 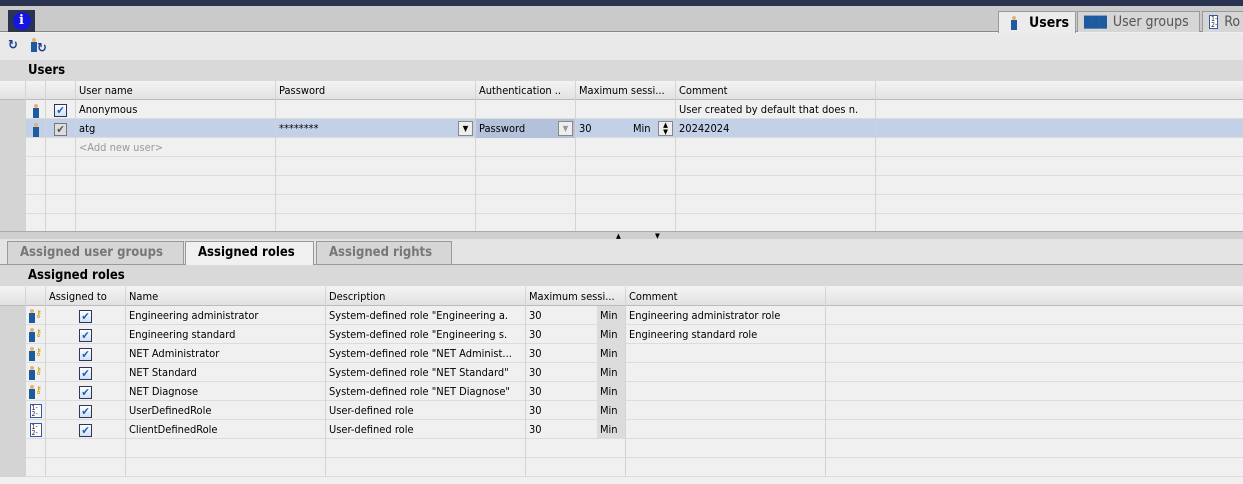 I want to click on user-update-icon: ↻, so click(x=40, y=47).